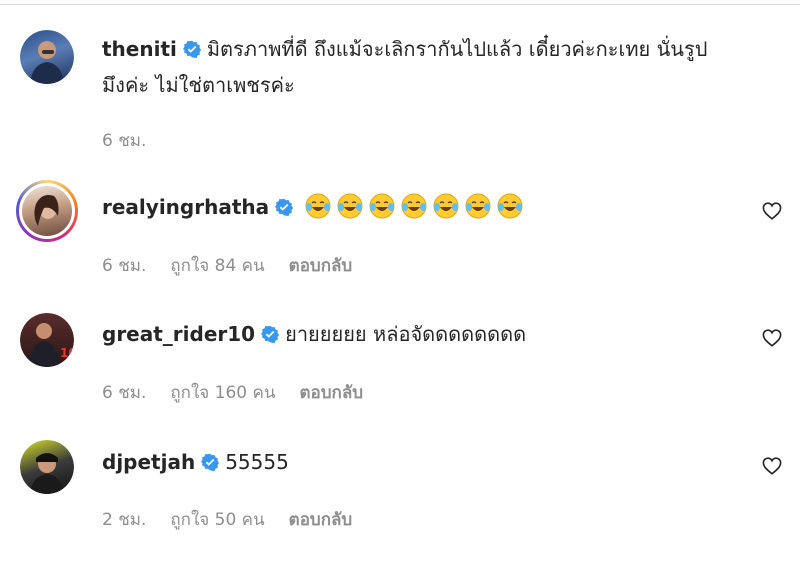 The height and width of the screenshot is (563, 800). I want to click on svg-text: 10, so click(67, 353).